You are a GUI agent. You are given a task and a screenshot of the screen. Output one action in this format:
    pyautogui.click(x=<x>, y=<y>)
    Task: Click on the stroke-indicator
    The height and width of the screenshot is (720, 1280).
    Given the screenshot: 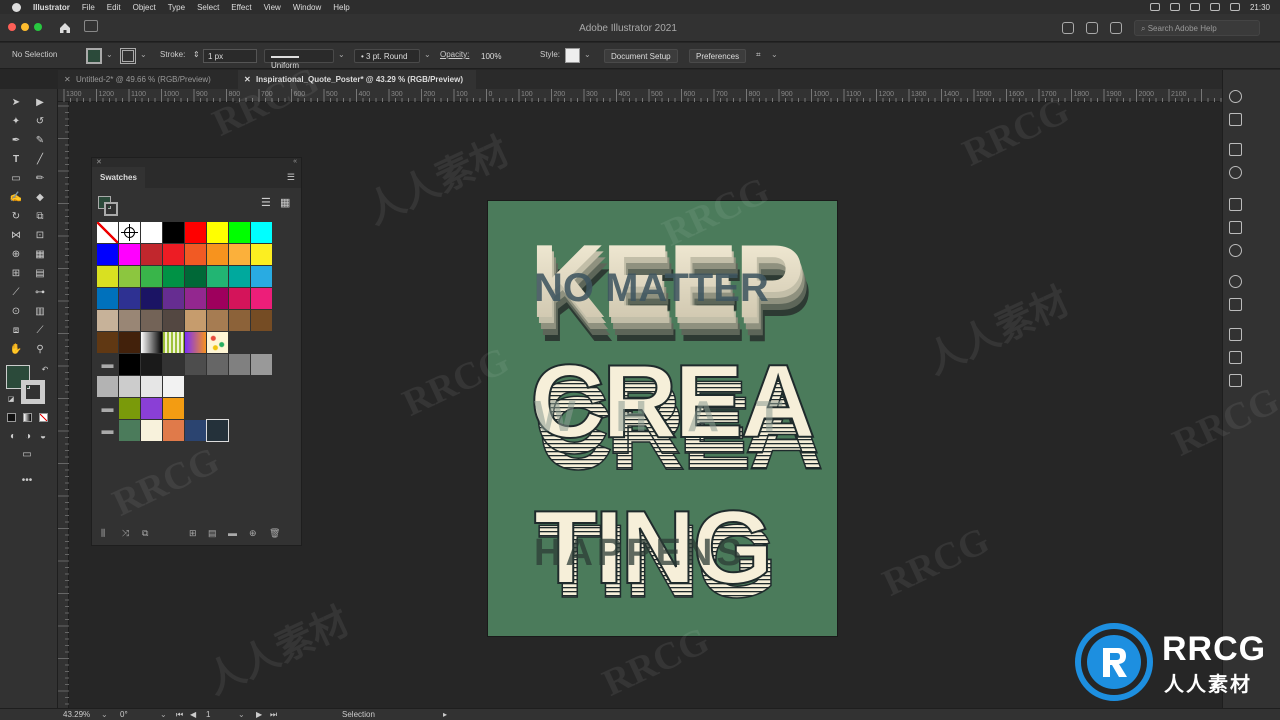 What is the action you would take?
    pyautogui.click(x=111, y=209)
    